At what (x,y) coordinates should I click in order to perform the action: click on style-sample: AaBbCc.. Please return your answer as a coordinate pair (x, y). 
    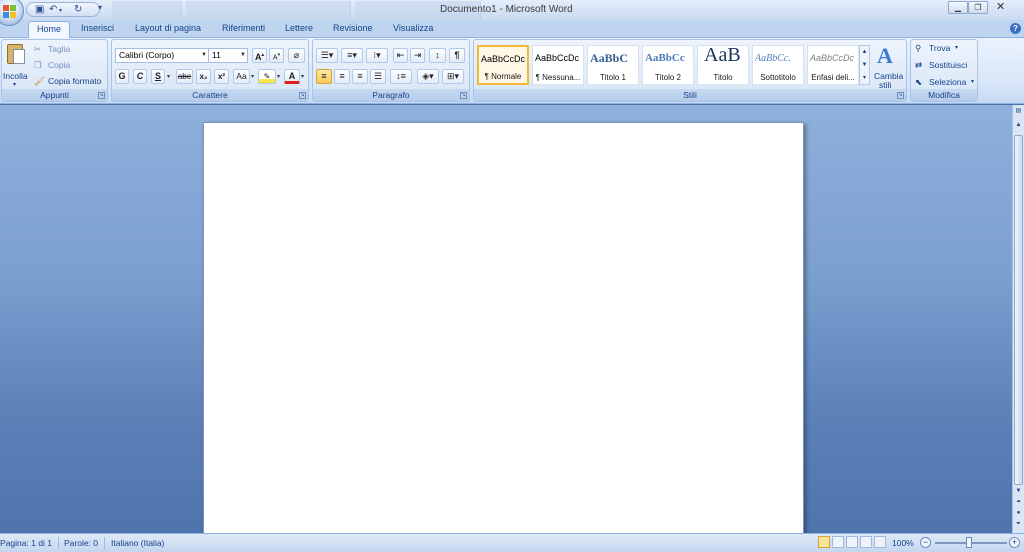
    Looking at the image, I should click on (773, 58).